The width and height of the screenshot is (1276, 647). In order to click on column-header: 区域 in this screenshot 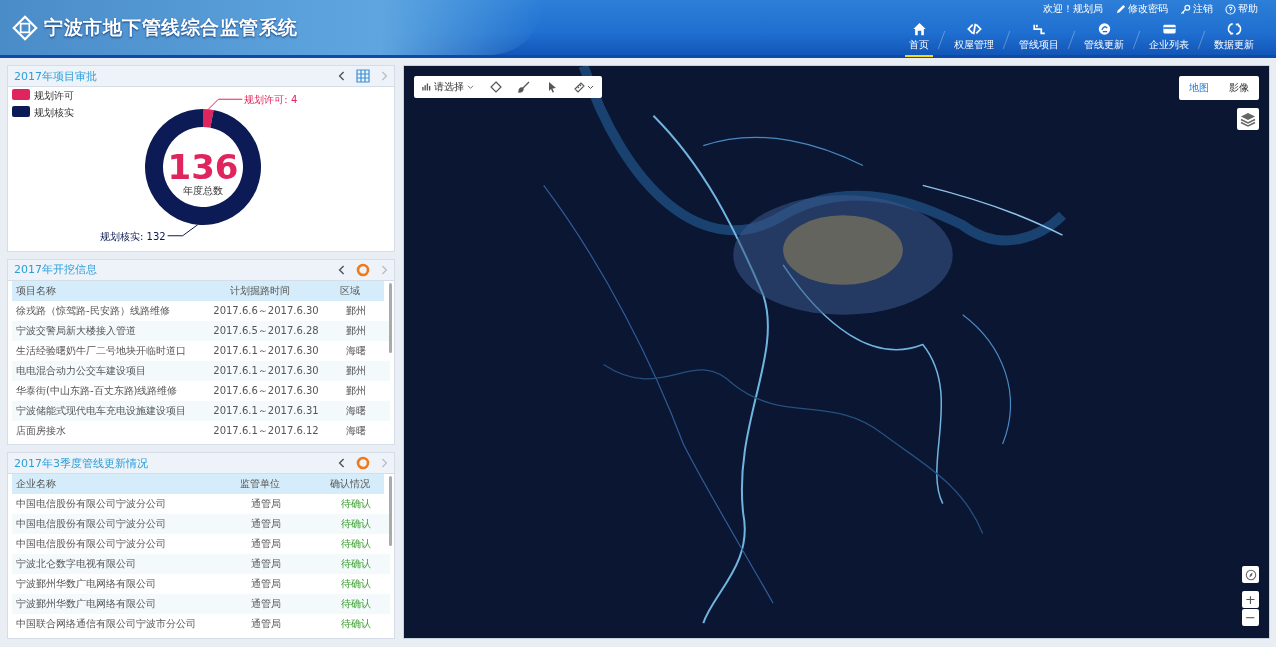, I will do `click(350, 290)`.